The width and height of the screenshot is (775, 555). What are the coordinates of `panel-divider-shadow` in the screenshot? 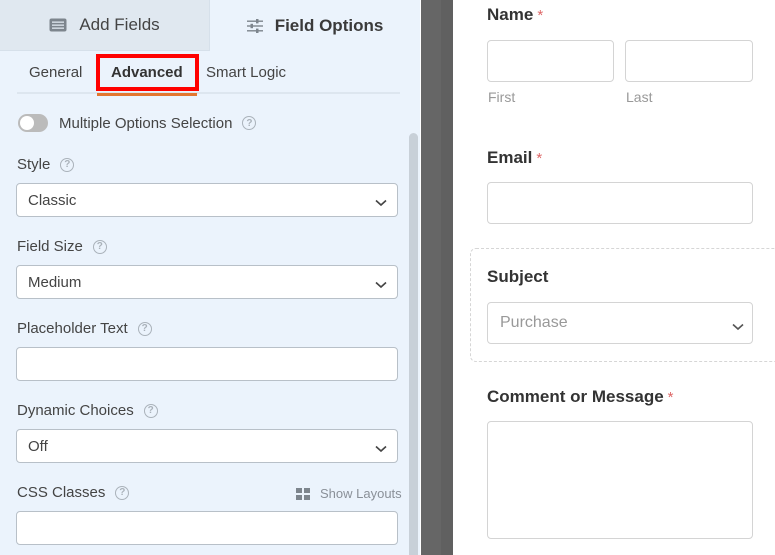 It's located at (447, 277).